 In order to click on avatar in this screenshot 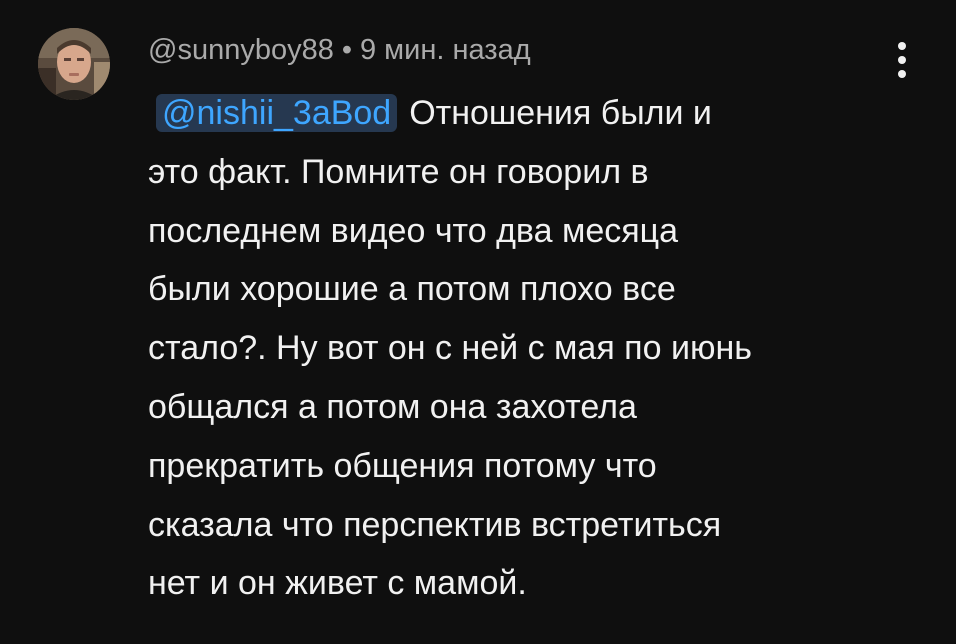, I will do `click(74, 64)`.